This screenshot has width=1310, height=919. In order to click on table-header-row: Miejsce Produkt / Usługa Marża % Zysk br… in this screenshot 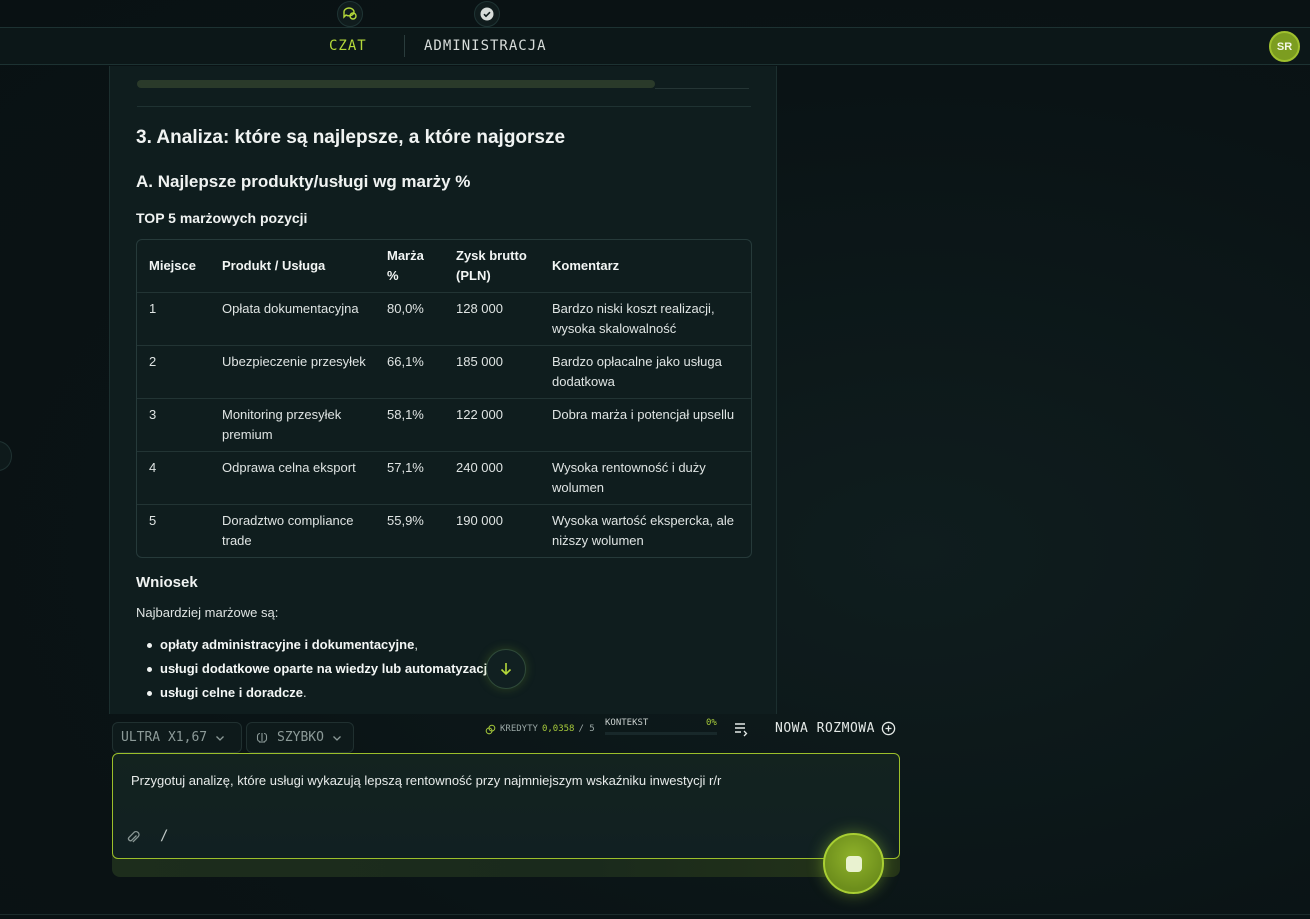, I will do `click(444, 266)`.